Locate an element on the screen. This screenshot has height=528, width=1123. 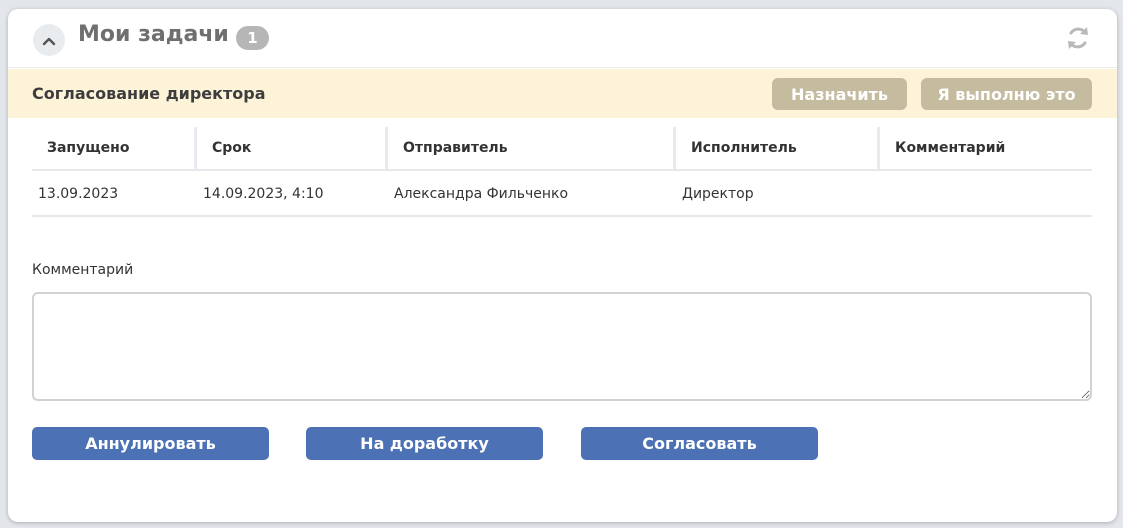
refresh-button is located at coordinates (1078, 40).